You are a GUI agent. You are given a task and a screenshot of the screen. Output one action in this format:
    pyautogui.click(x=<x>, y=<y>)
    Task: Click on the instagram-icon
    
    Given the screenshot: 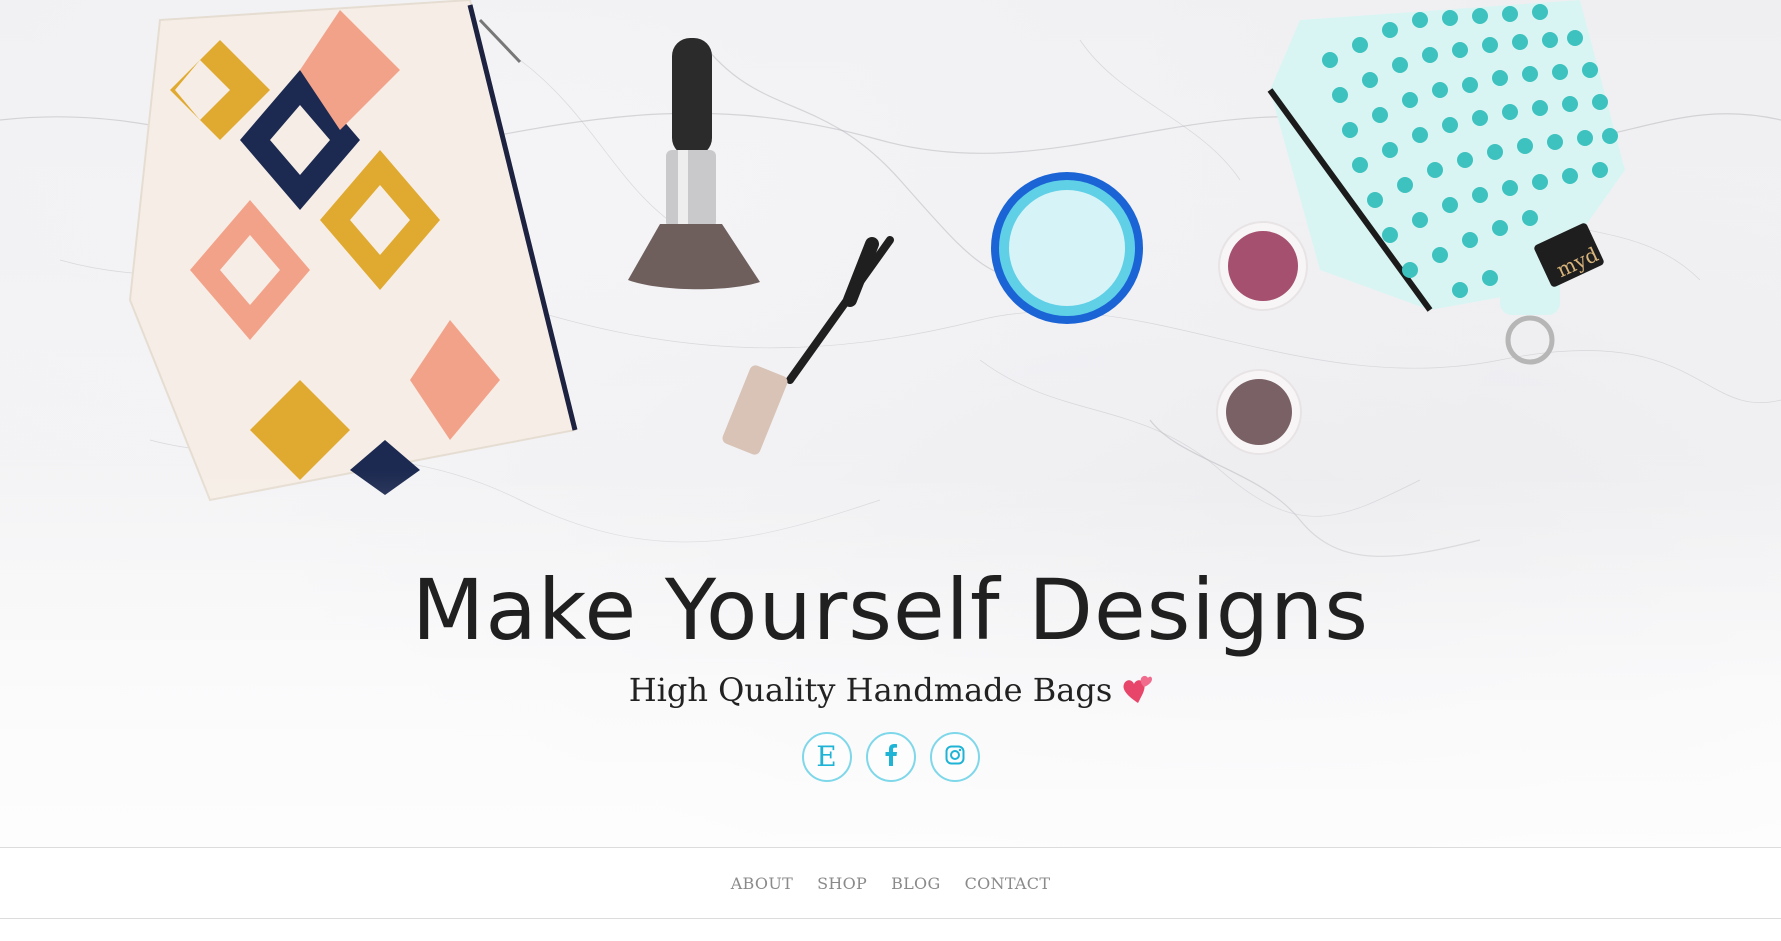 What is the action you would take?
    pyautogui.click(x=955, y=757)
    